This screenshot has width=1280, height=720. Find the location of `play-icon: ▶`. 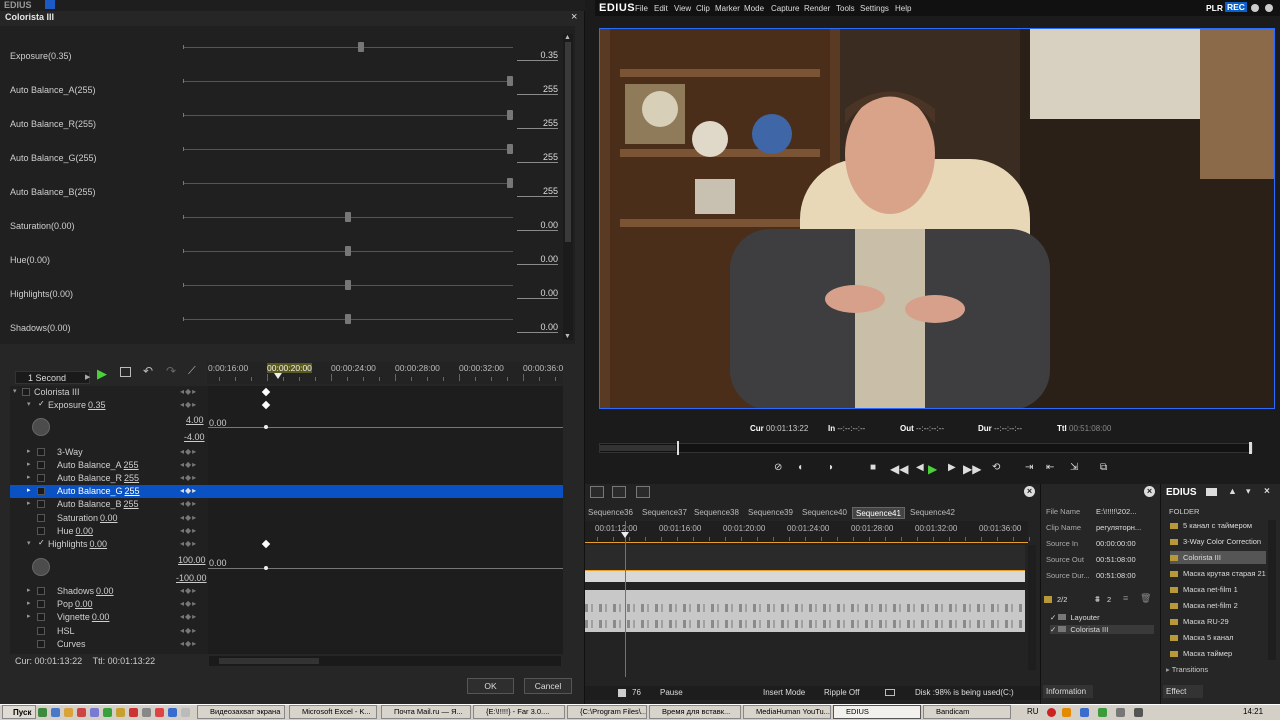

play-icon: ▶ is located at coordinates (102, 374).